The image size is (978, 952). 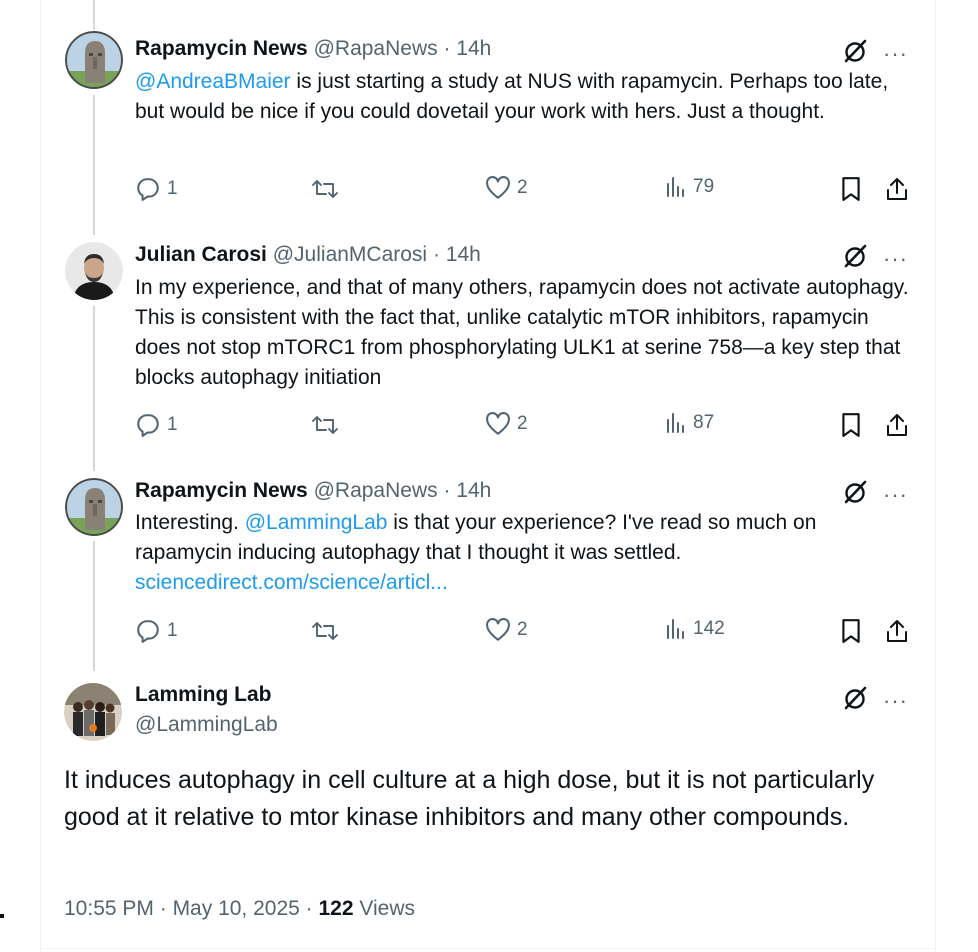 What do you see at coordinates (384, 908) in the screenshot?
I see `views-label: Views` at bounding box center [384, 908].